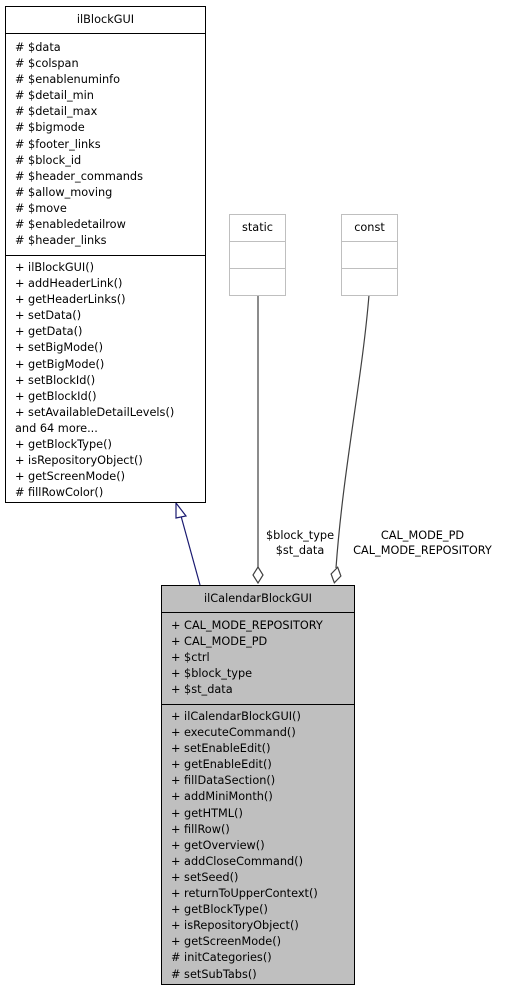 This screenshot has height=992, width=505. I want to click on class-method: # initCategories(), so click(221, 958).